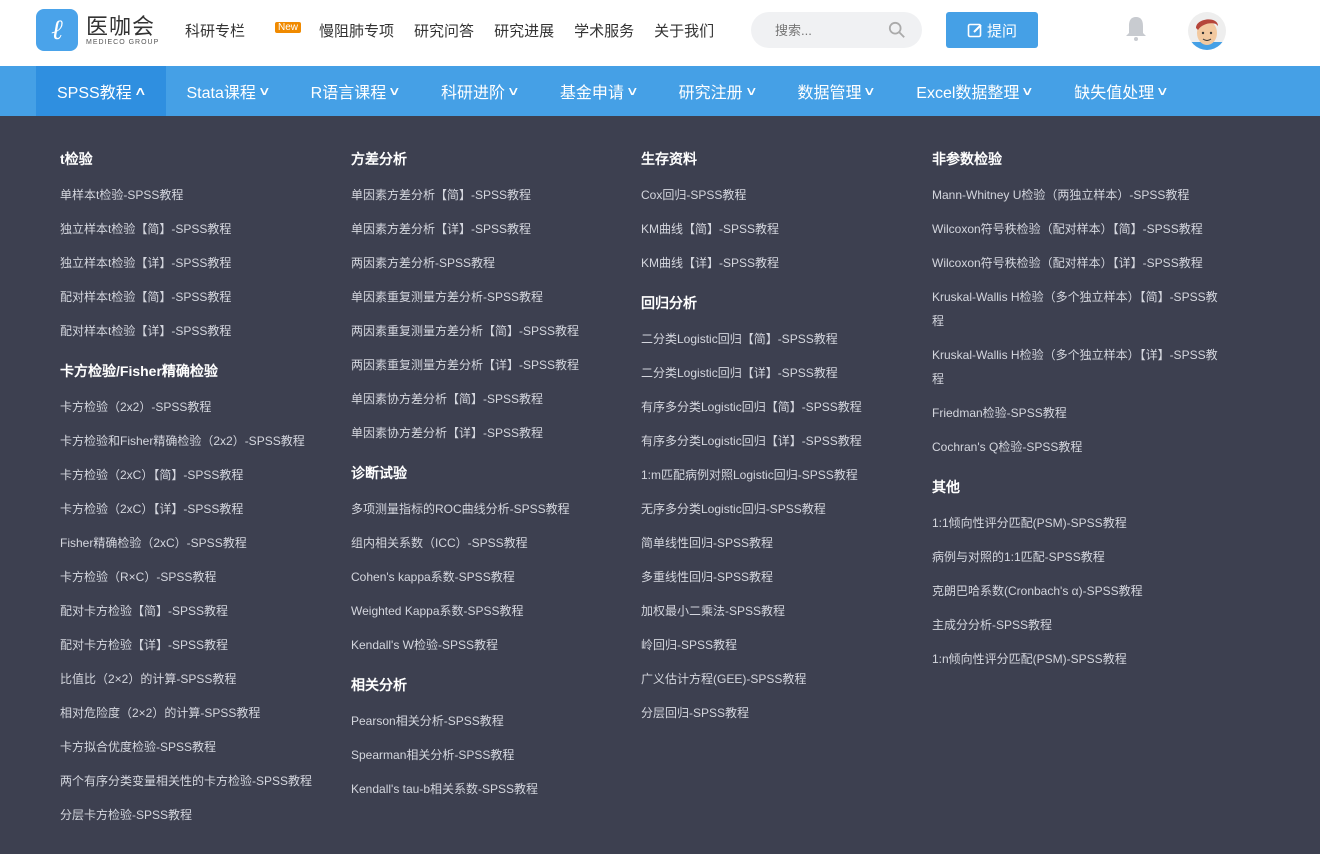 The height and width of the screenshot is (854, 1320). What do you see at coordinates (204, 781) in the screenshot?
I see `menu-link: 两个有序分类变量相关性的卡方检验-SPSS教程` at bounding box center [204, 781].